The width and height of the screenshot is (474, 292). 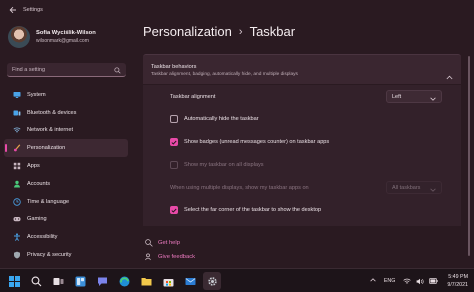 I want to click on taskbar-apps, so click(x=115, y=281).